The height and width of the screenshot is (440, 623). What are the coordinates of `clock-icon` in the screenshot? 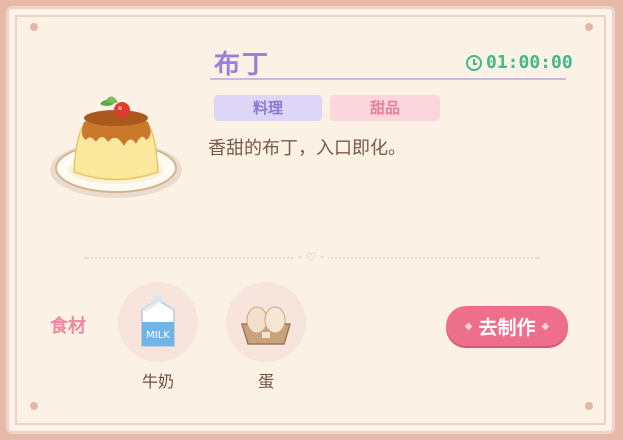 It's located at (474, 62).